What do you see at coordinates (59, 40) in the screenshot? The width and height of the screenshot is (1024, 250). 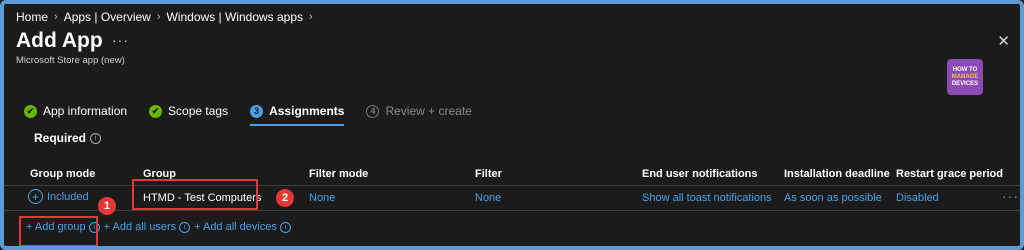 I see `page-title: Add App` at bounding box center [59, 40].